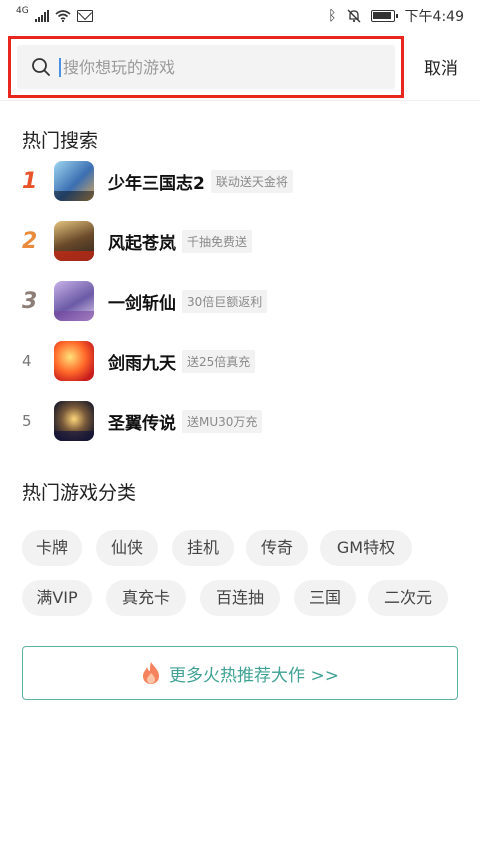 The image size is (480, 853). I want to click on category-chip: 满VIP, so click(57, 598).